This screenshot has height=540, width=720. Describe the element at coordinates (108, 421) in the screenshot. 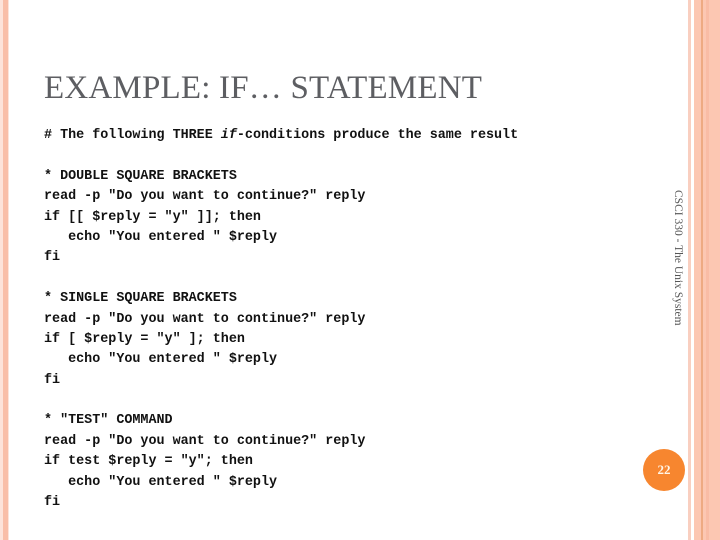

I see `code-section-heading: * "TEST" COMMAND` at that location.